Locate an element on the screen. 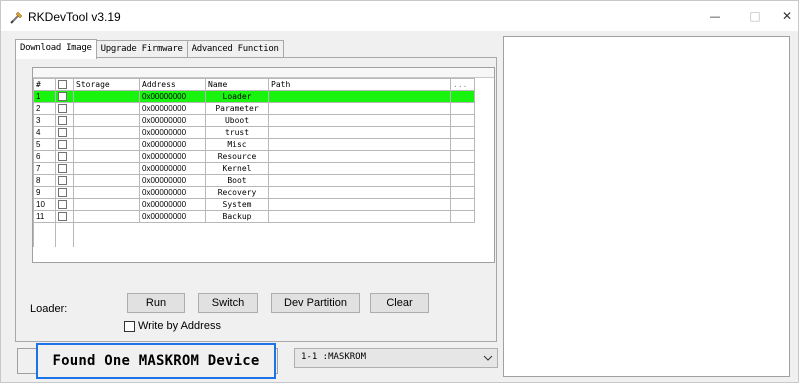 The height and width of the screenshot is (383, 799). switch-button: Switch is located at coordinates (228, 303).